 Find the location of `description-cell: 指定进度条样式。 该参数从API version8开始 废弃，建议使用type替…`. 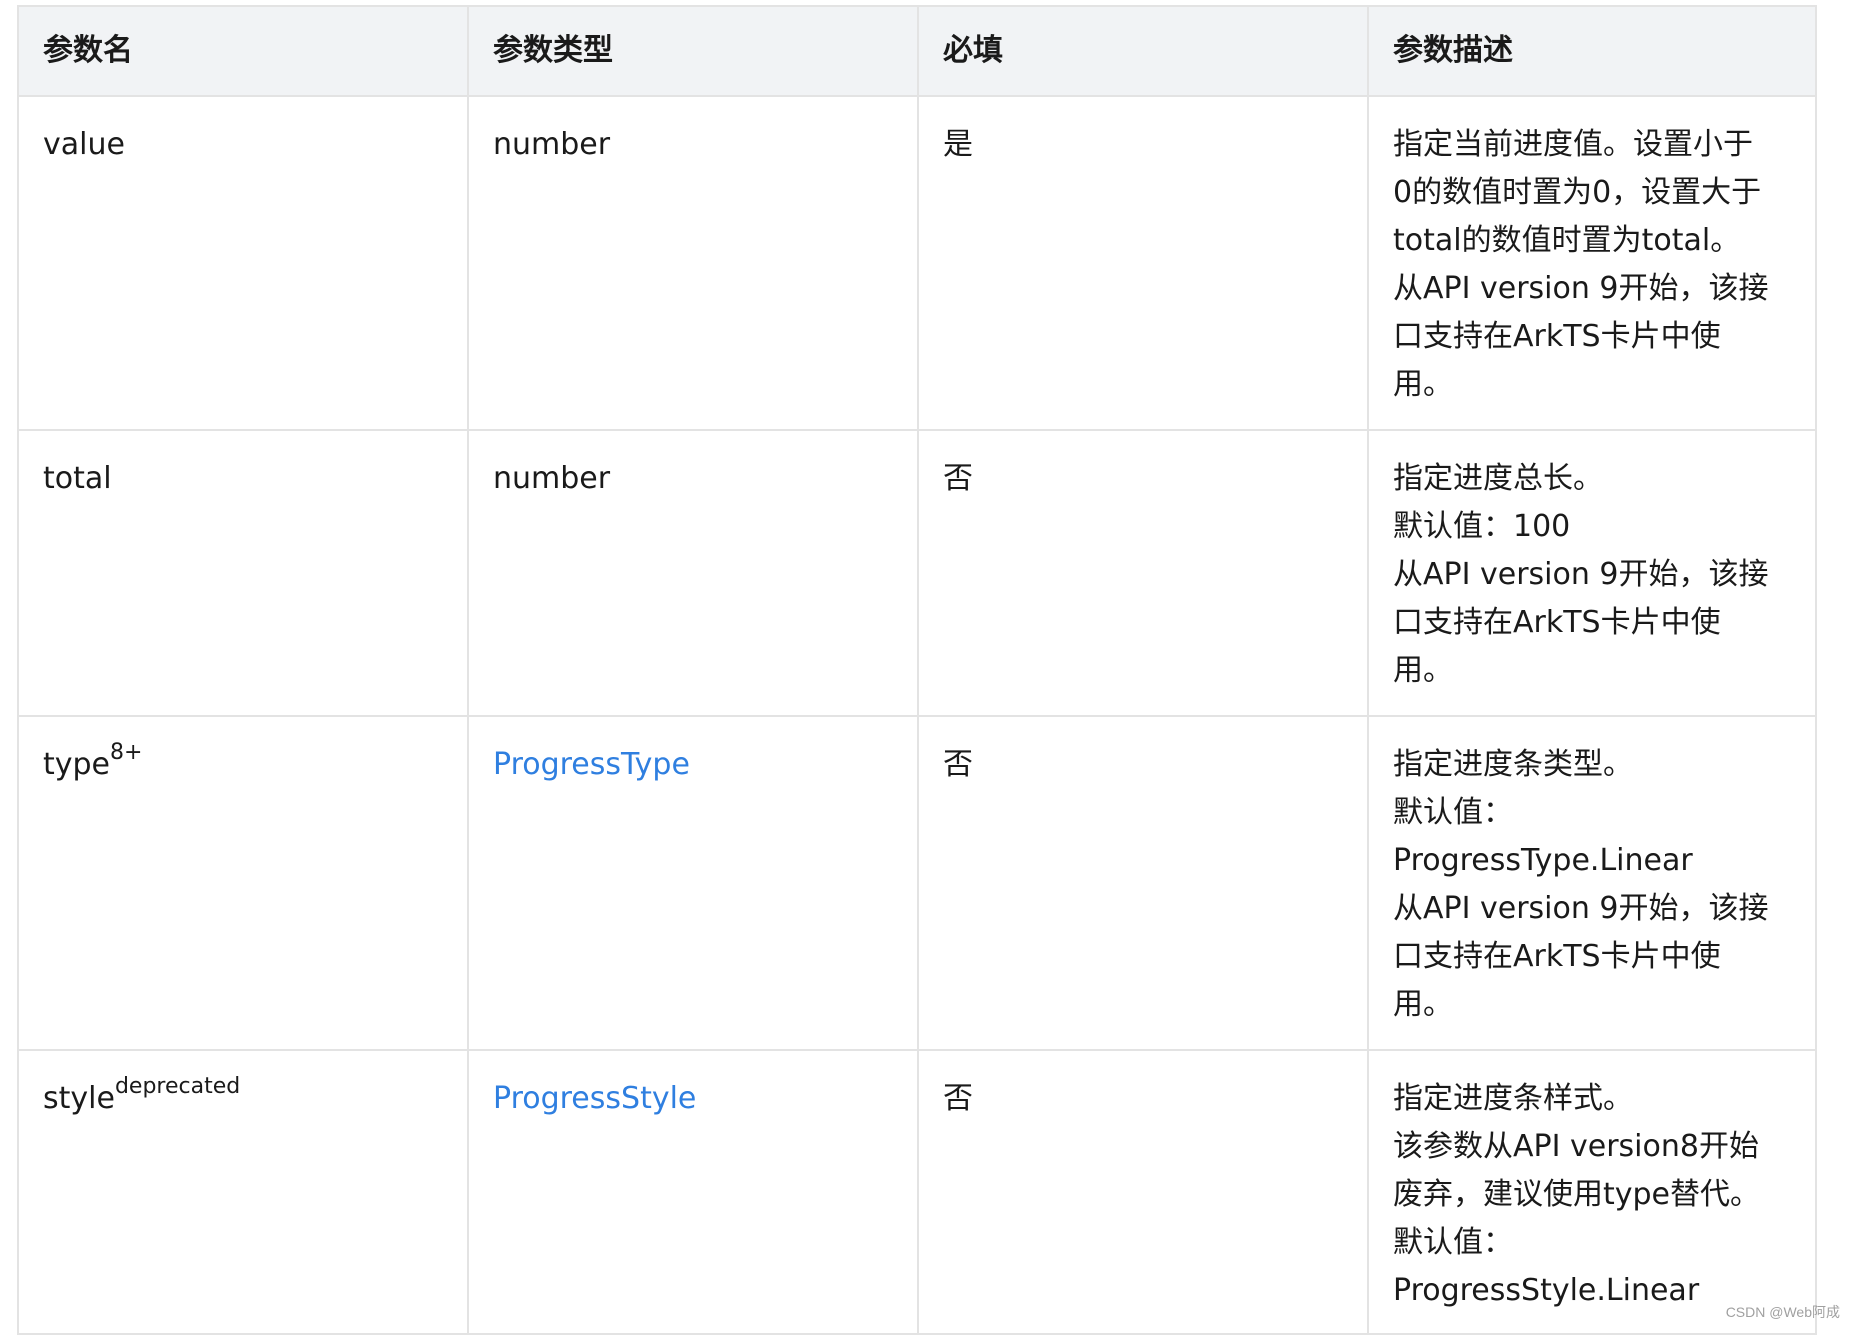

description-cell: 指定进度条样式。 该参数从API version8开始 废弃，建议使用type替… is located at coordinates (1592, 1192).